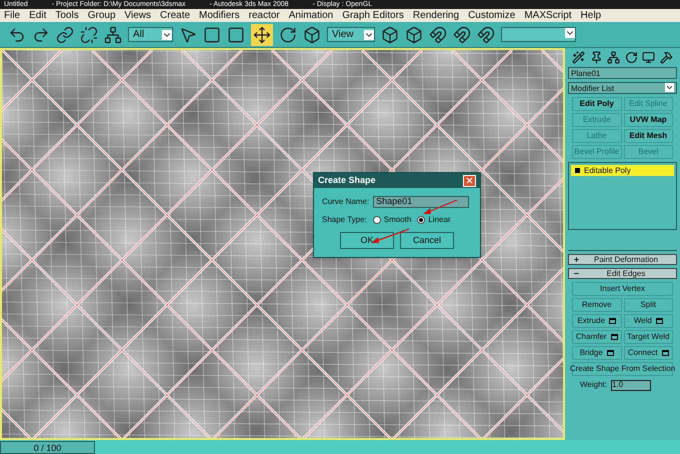  What do you see at coordinates (576, 259) in the screenshot?
I see `plus-icon` at bounding box center [576, 259].